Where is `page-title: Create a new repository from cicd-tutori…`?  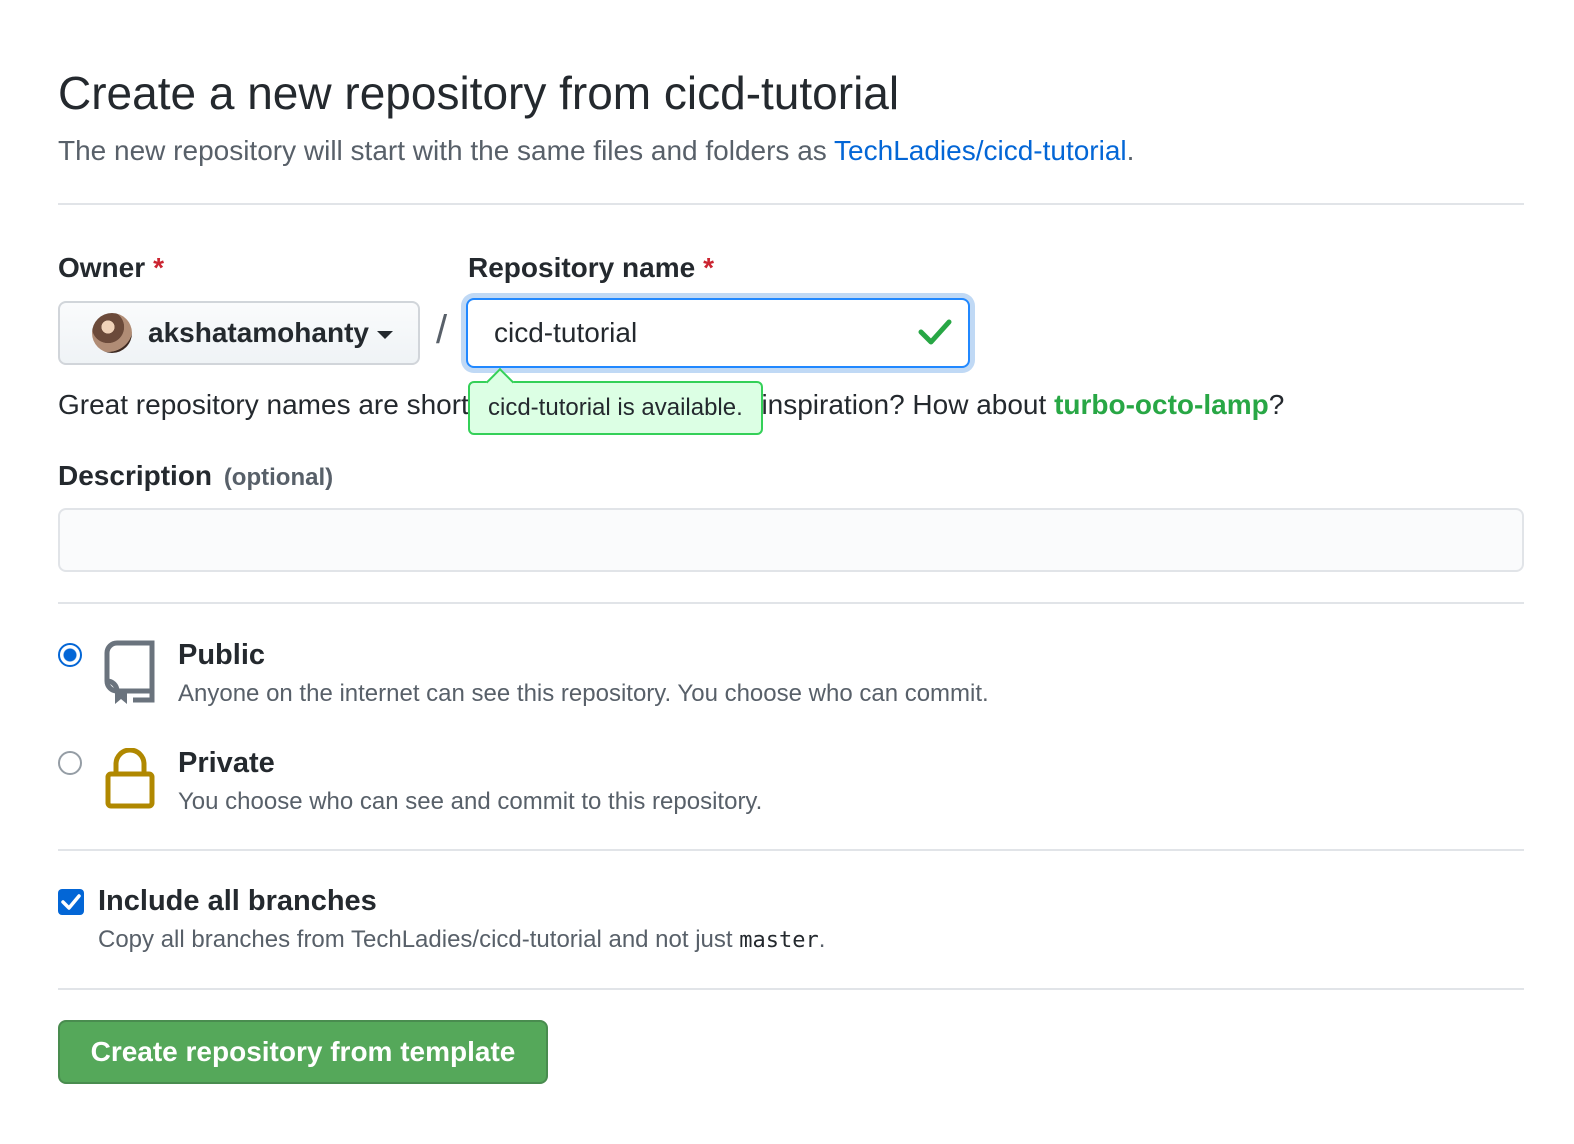 page-title: Create a new repository from cicd-tutori… is located at coordinates (479, 93).